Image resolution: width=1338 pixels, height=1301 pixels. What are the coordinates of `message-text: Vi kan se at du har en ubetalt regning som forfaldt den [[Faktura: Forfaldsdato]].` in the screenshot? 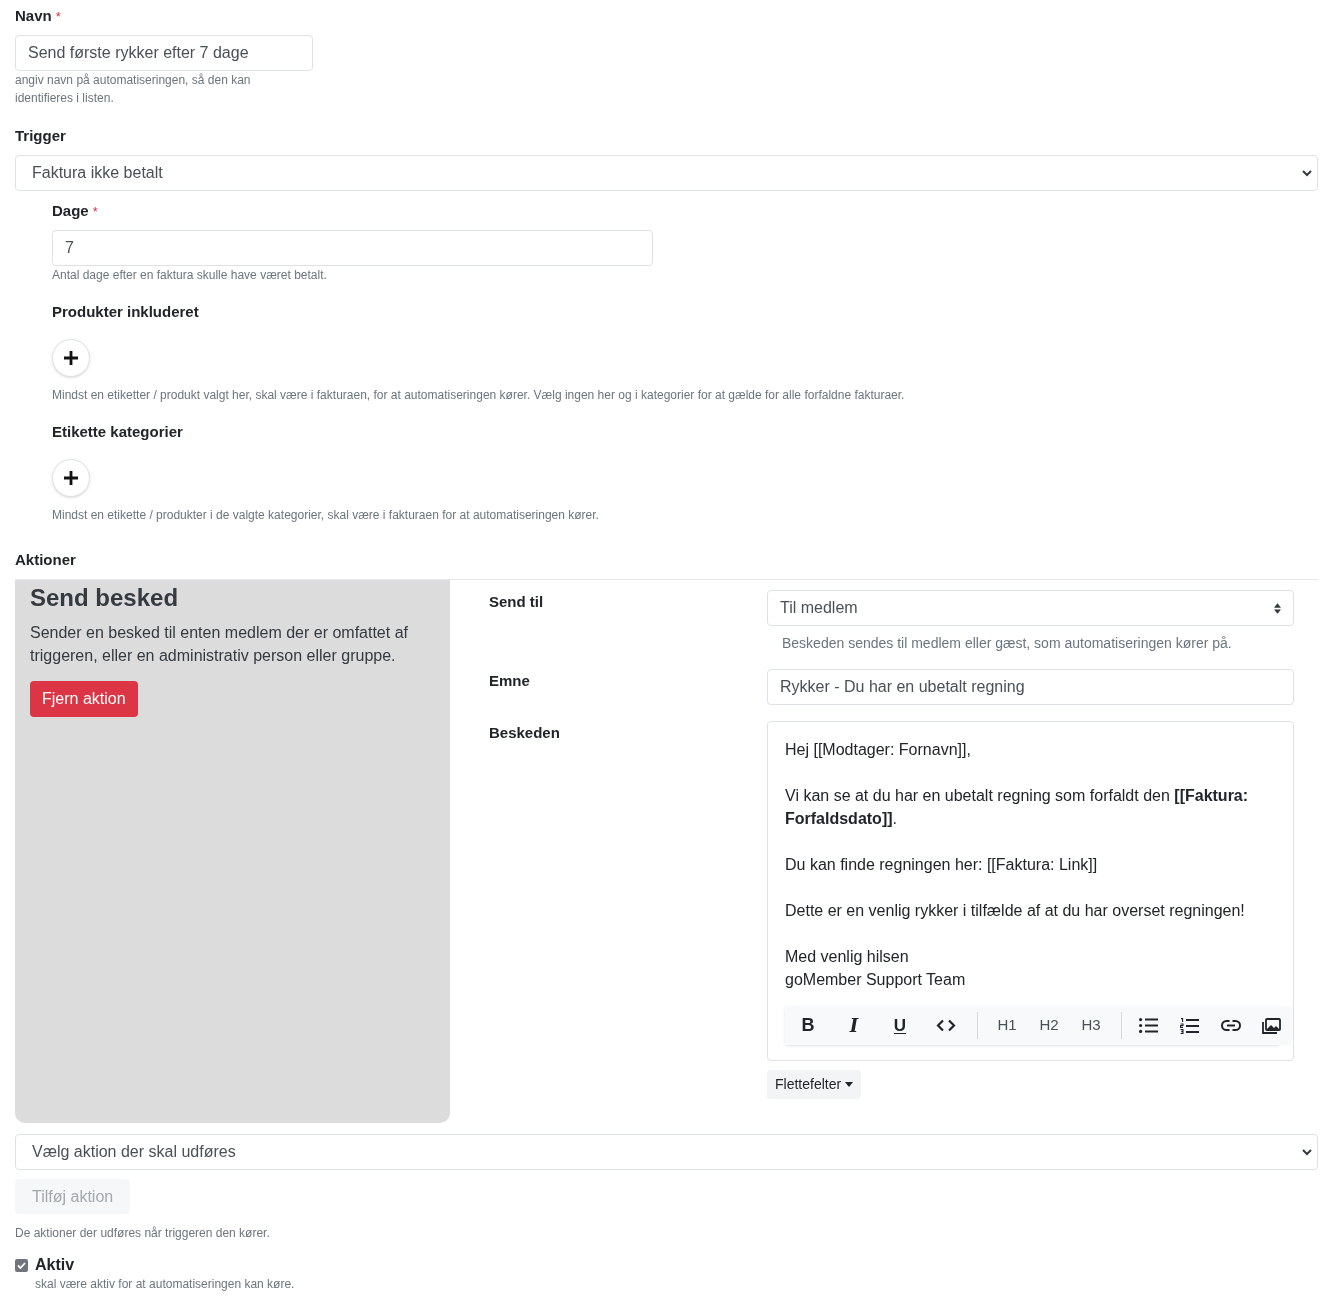 It's located at (1017, 807).